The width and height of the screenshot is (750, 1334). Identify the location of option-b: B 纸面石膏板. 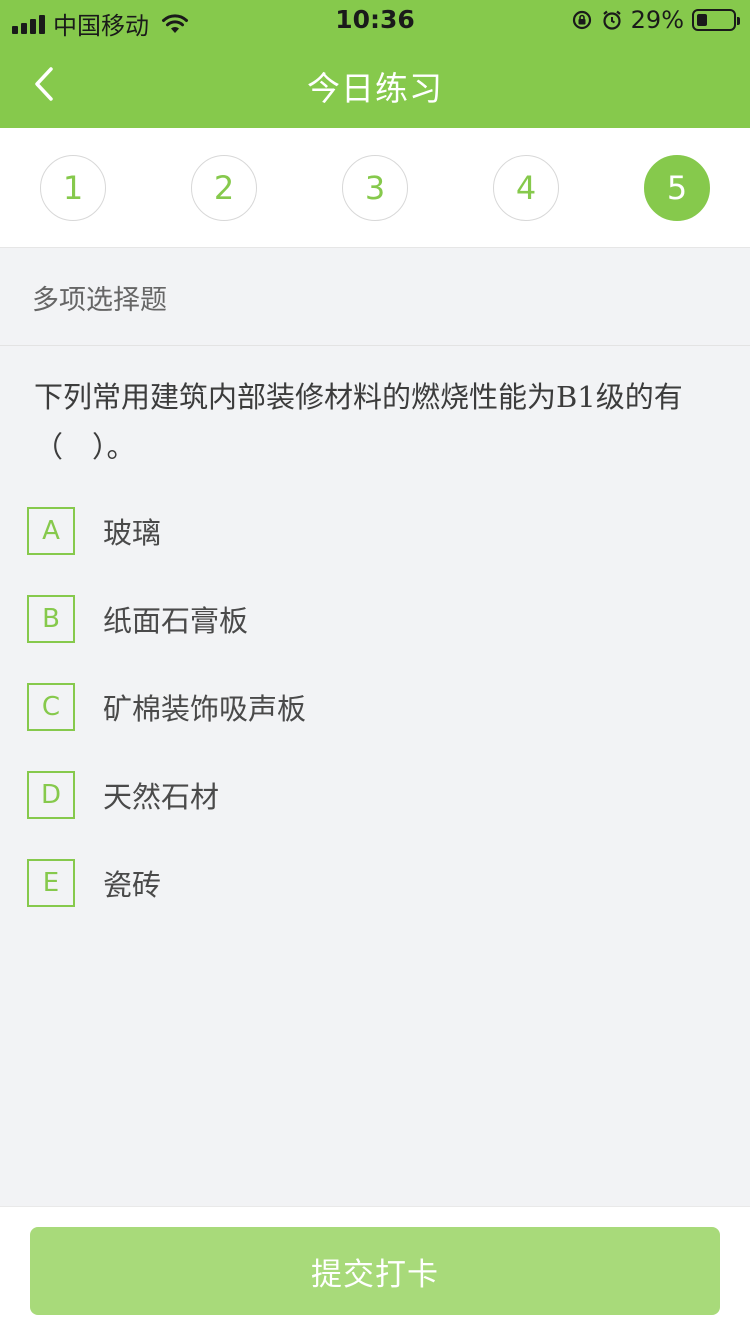
(372, 619).